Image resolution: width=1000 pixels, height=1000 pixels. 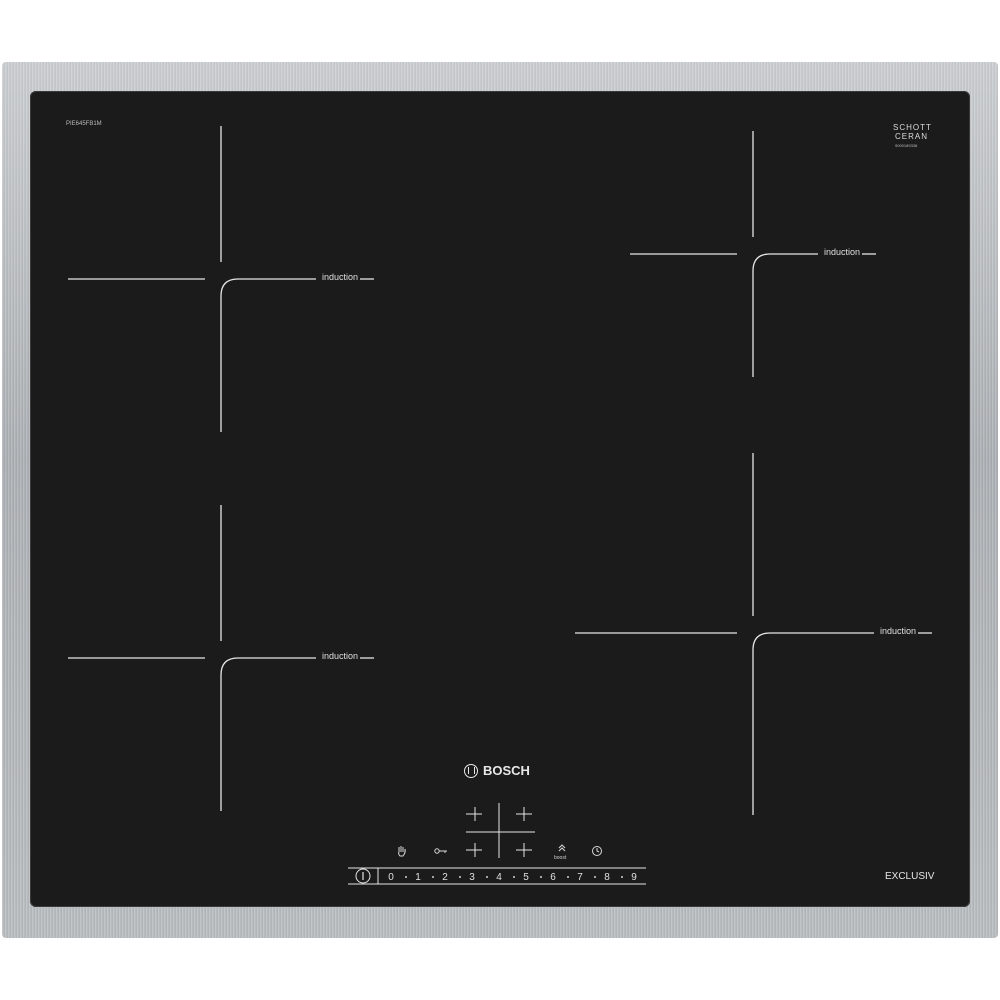 What do you see at coordinates (440, 851) in the screenshot?
I see `key-icon` at bounding box center [440, 851].